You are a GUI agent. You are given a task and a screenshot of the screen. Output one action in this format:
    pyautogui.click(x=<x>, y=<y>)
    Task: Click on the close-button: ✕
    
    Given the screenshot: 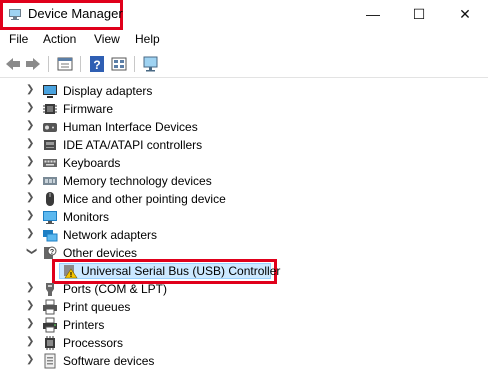 What is the action you would take?
    pyautogui.click(x=465, y=14)
    